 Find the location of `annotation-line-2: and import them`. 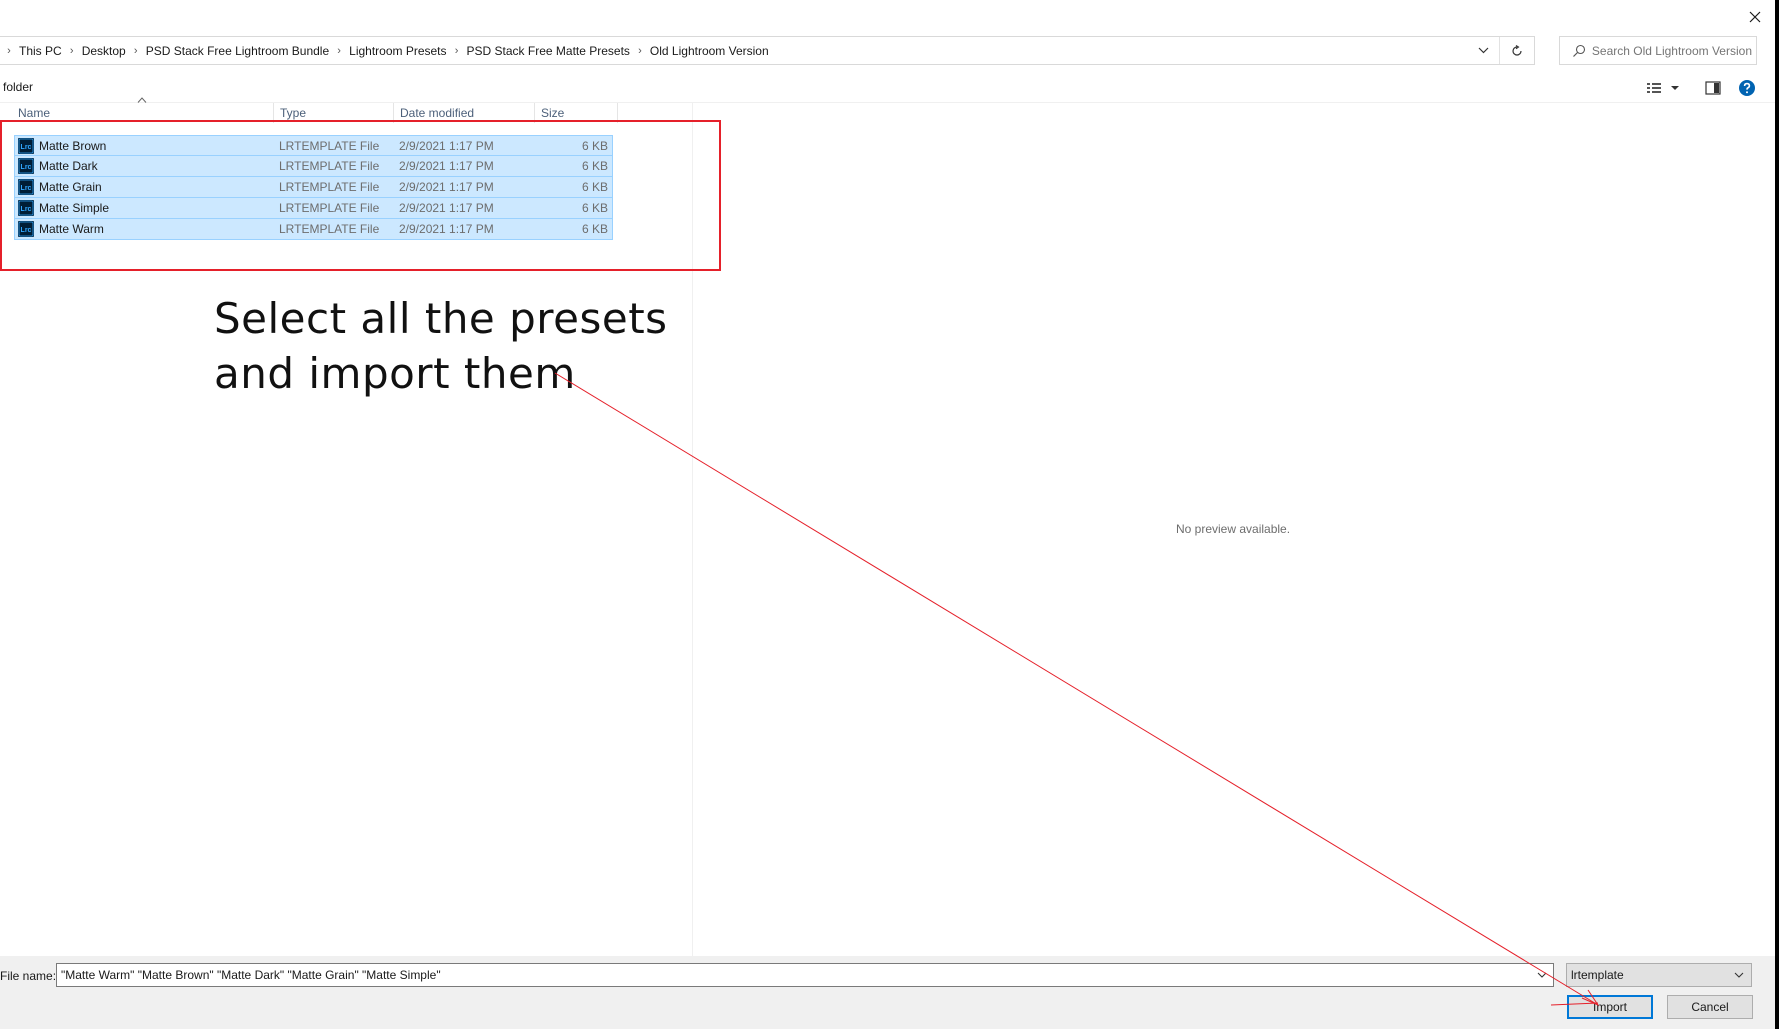

annotation-line-2: and import them is located at coordinates (395, 373).